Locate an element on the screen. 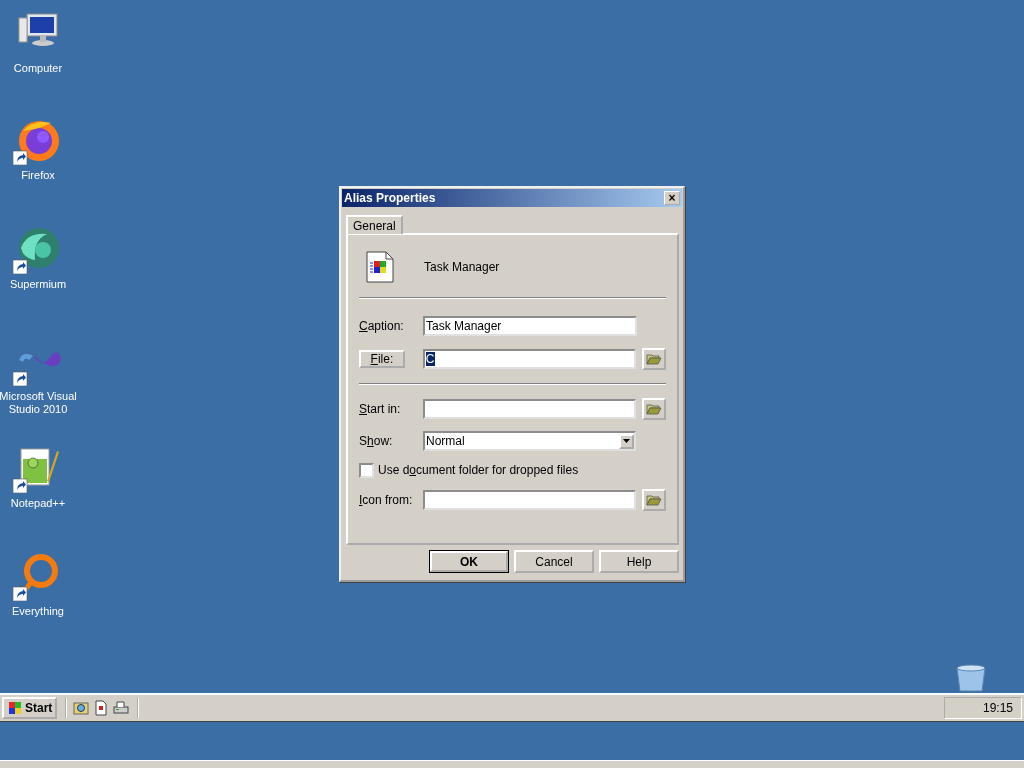 This screenshot has height=768, width=1024. checkbox-label: Use document folder for dropped files is located at coordinates (478, 470).